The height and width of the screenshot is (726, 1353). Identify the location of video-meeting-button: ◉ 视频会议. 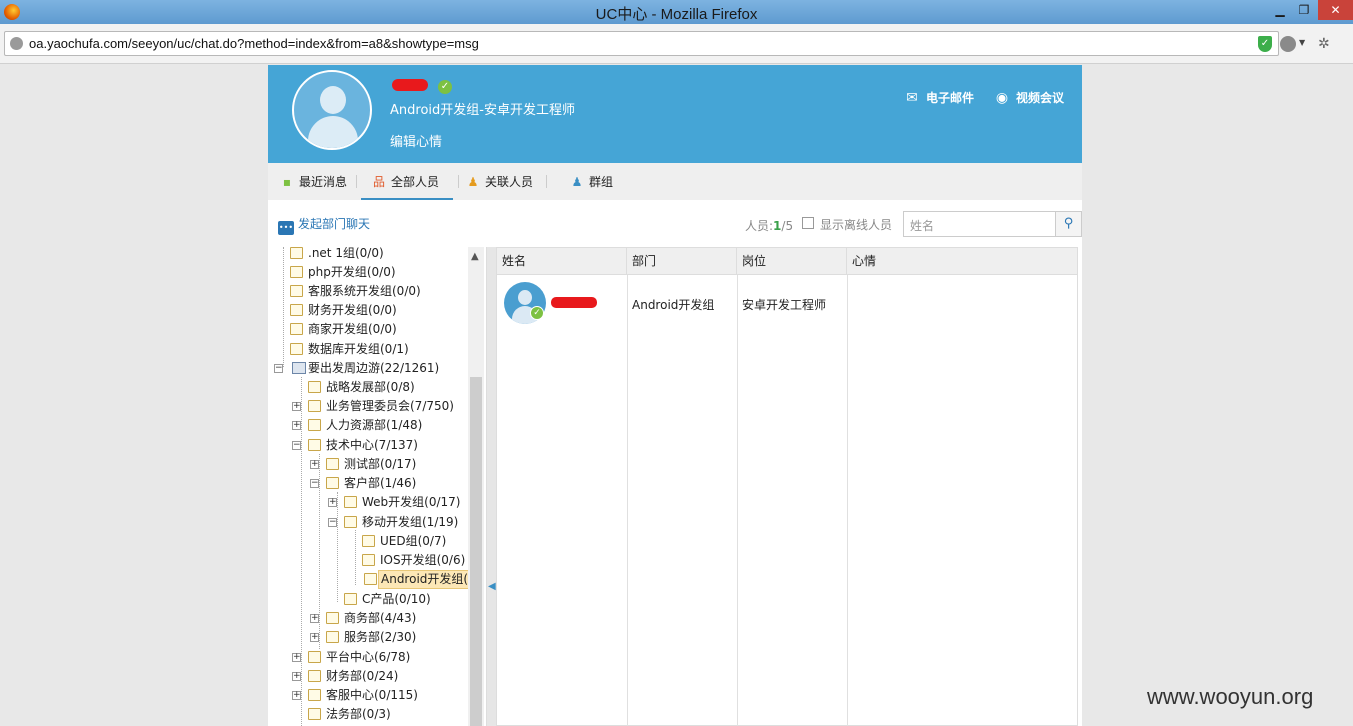
(1028, 97).